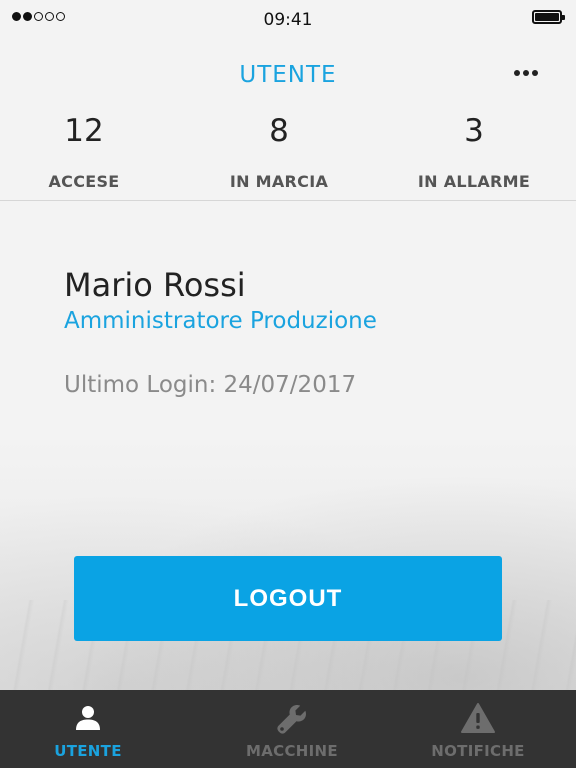  I want to click on page-title: UTENTE, so click(288, 75).